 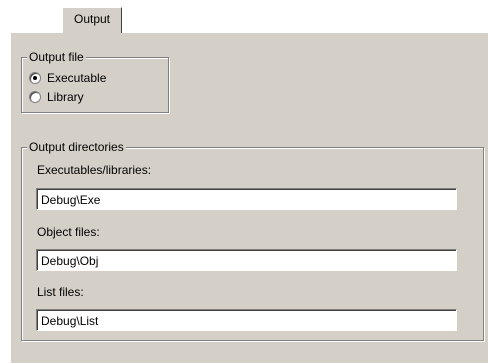 I want to click on list-files-label: List files:, so click(x=60, y=292).